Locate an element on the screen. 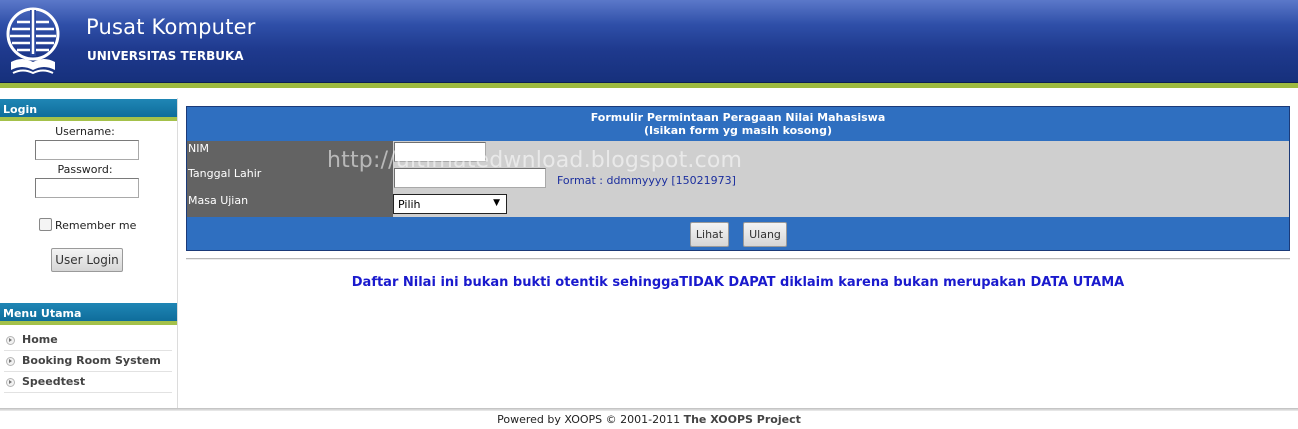  menu-item-label: Home is located at coordinates (40, 339).